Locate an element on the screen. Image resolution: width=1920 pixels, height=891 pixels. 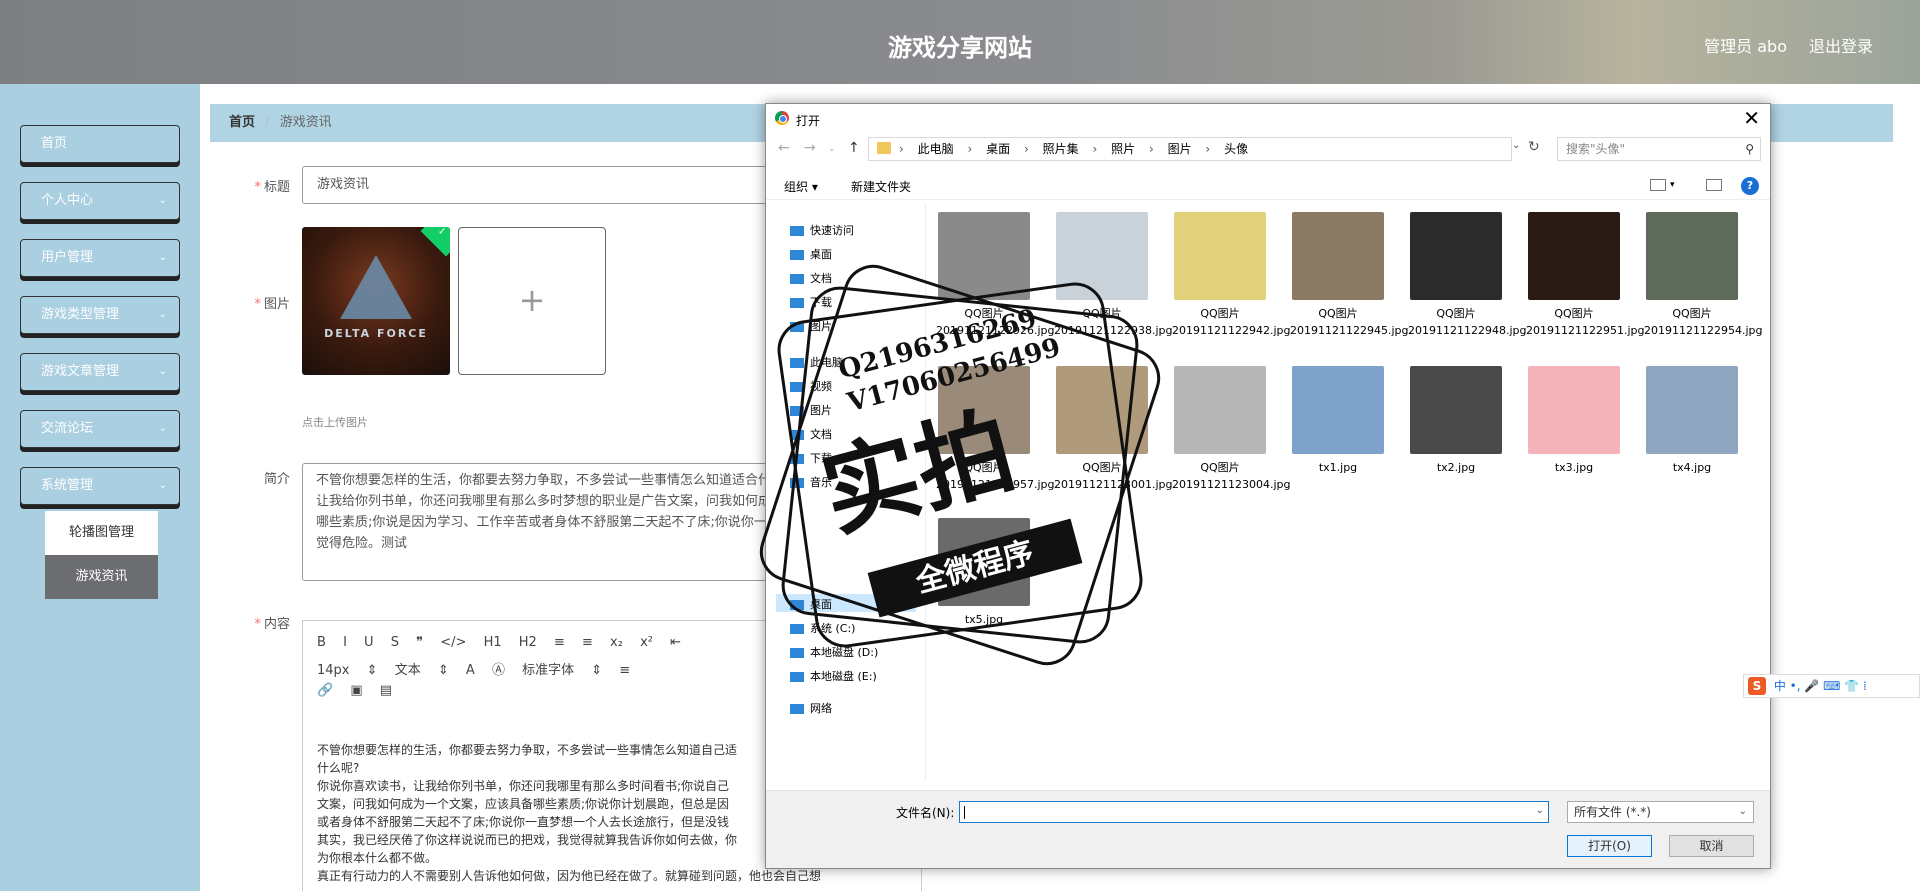
superscript-button: x² is located at coordinates (646, 642).